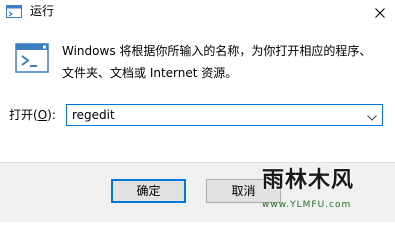 This screenshot has width=395, height=240. I want to click on title-bar: 运行, so click(197, 12).